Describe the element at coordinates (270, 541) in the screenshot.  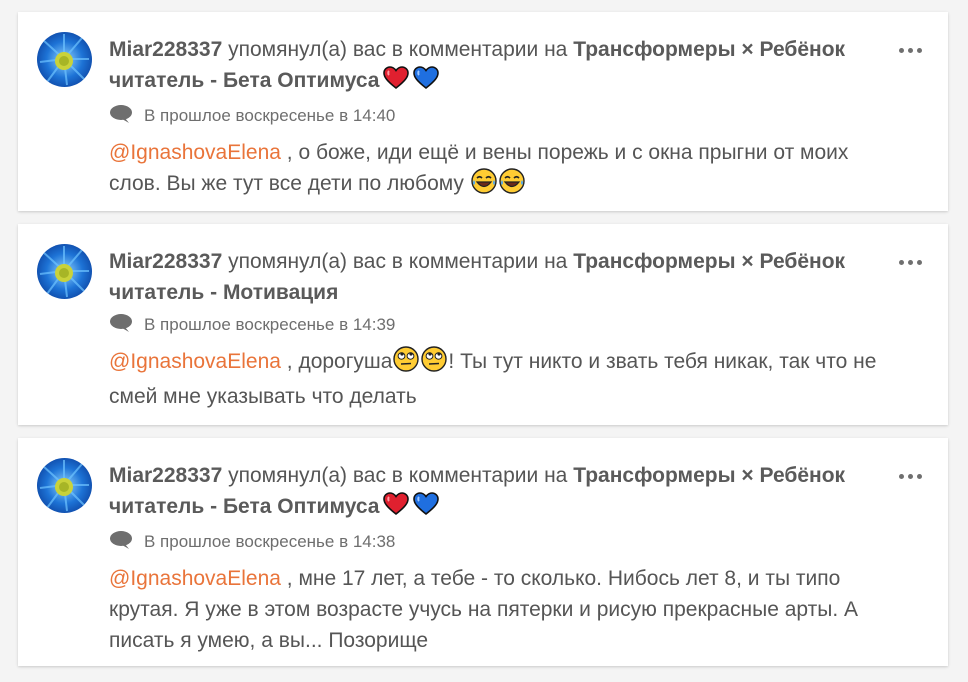
I see `timestamp: В прошлое воскресенье в 14:38` at that location.